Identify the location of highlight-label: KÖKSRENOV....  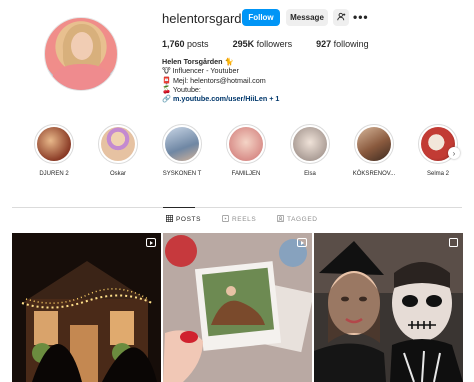
(374, 174).